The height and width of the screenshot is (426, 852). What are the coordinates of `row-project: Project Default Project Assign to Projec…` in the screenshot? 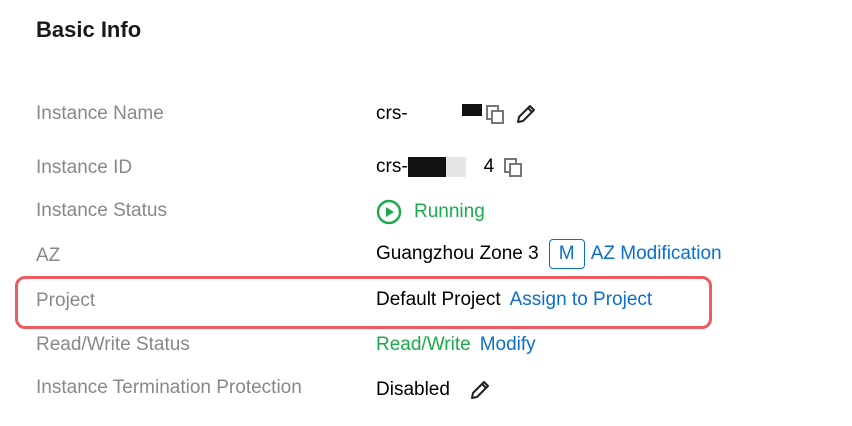 It's located at (426, 307).